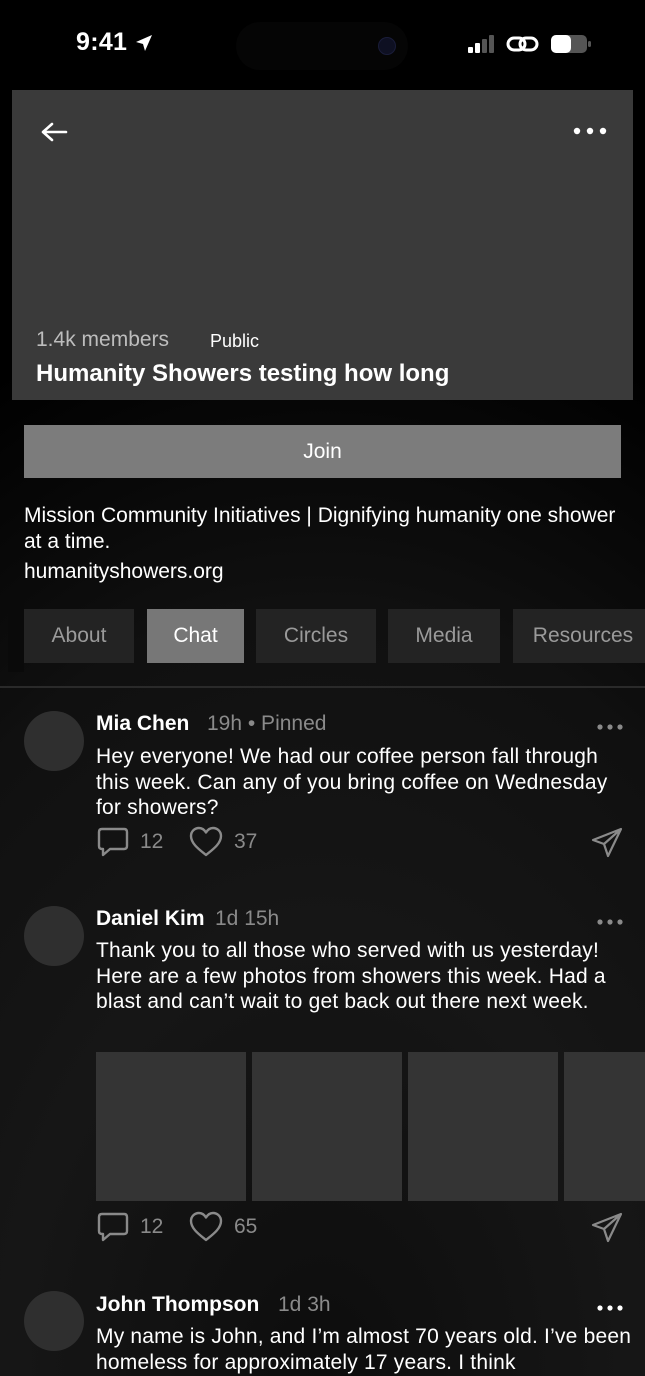 This screenshot has height=1376, width=645. Describe the element at coordinates (102, 42) in the screenshot. I see `status-time: 9:41` at that location.